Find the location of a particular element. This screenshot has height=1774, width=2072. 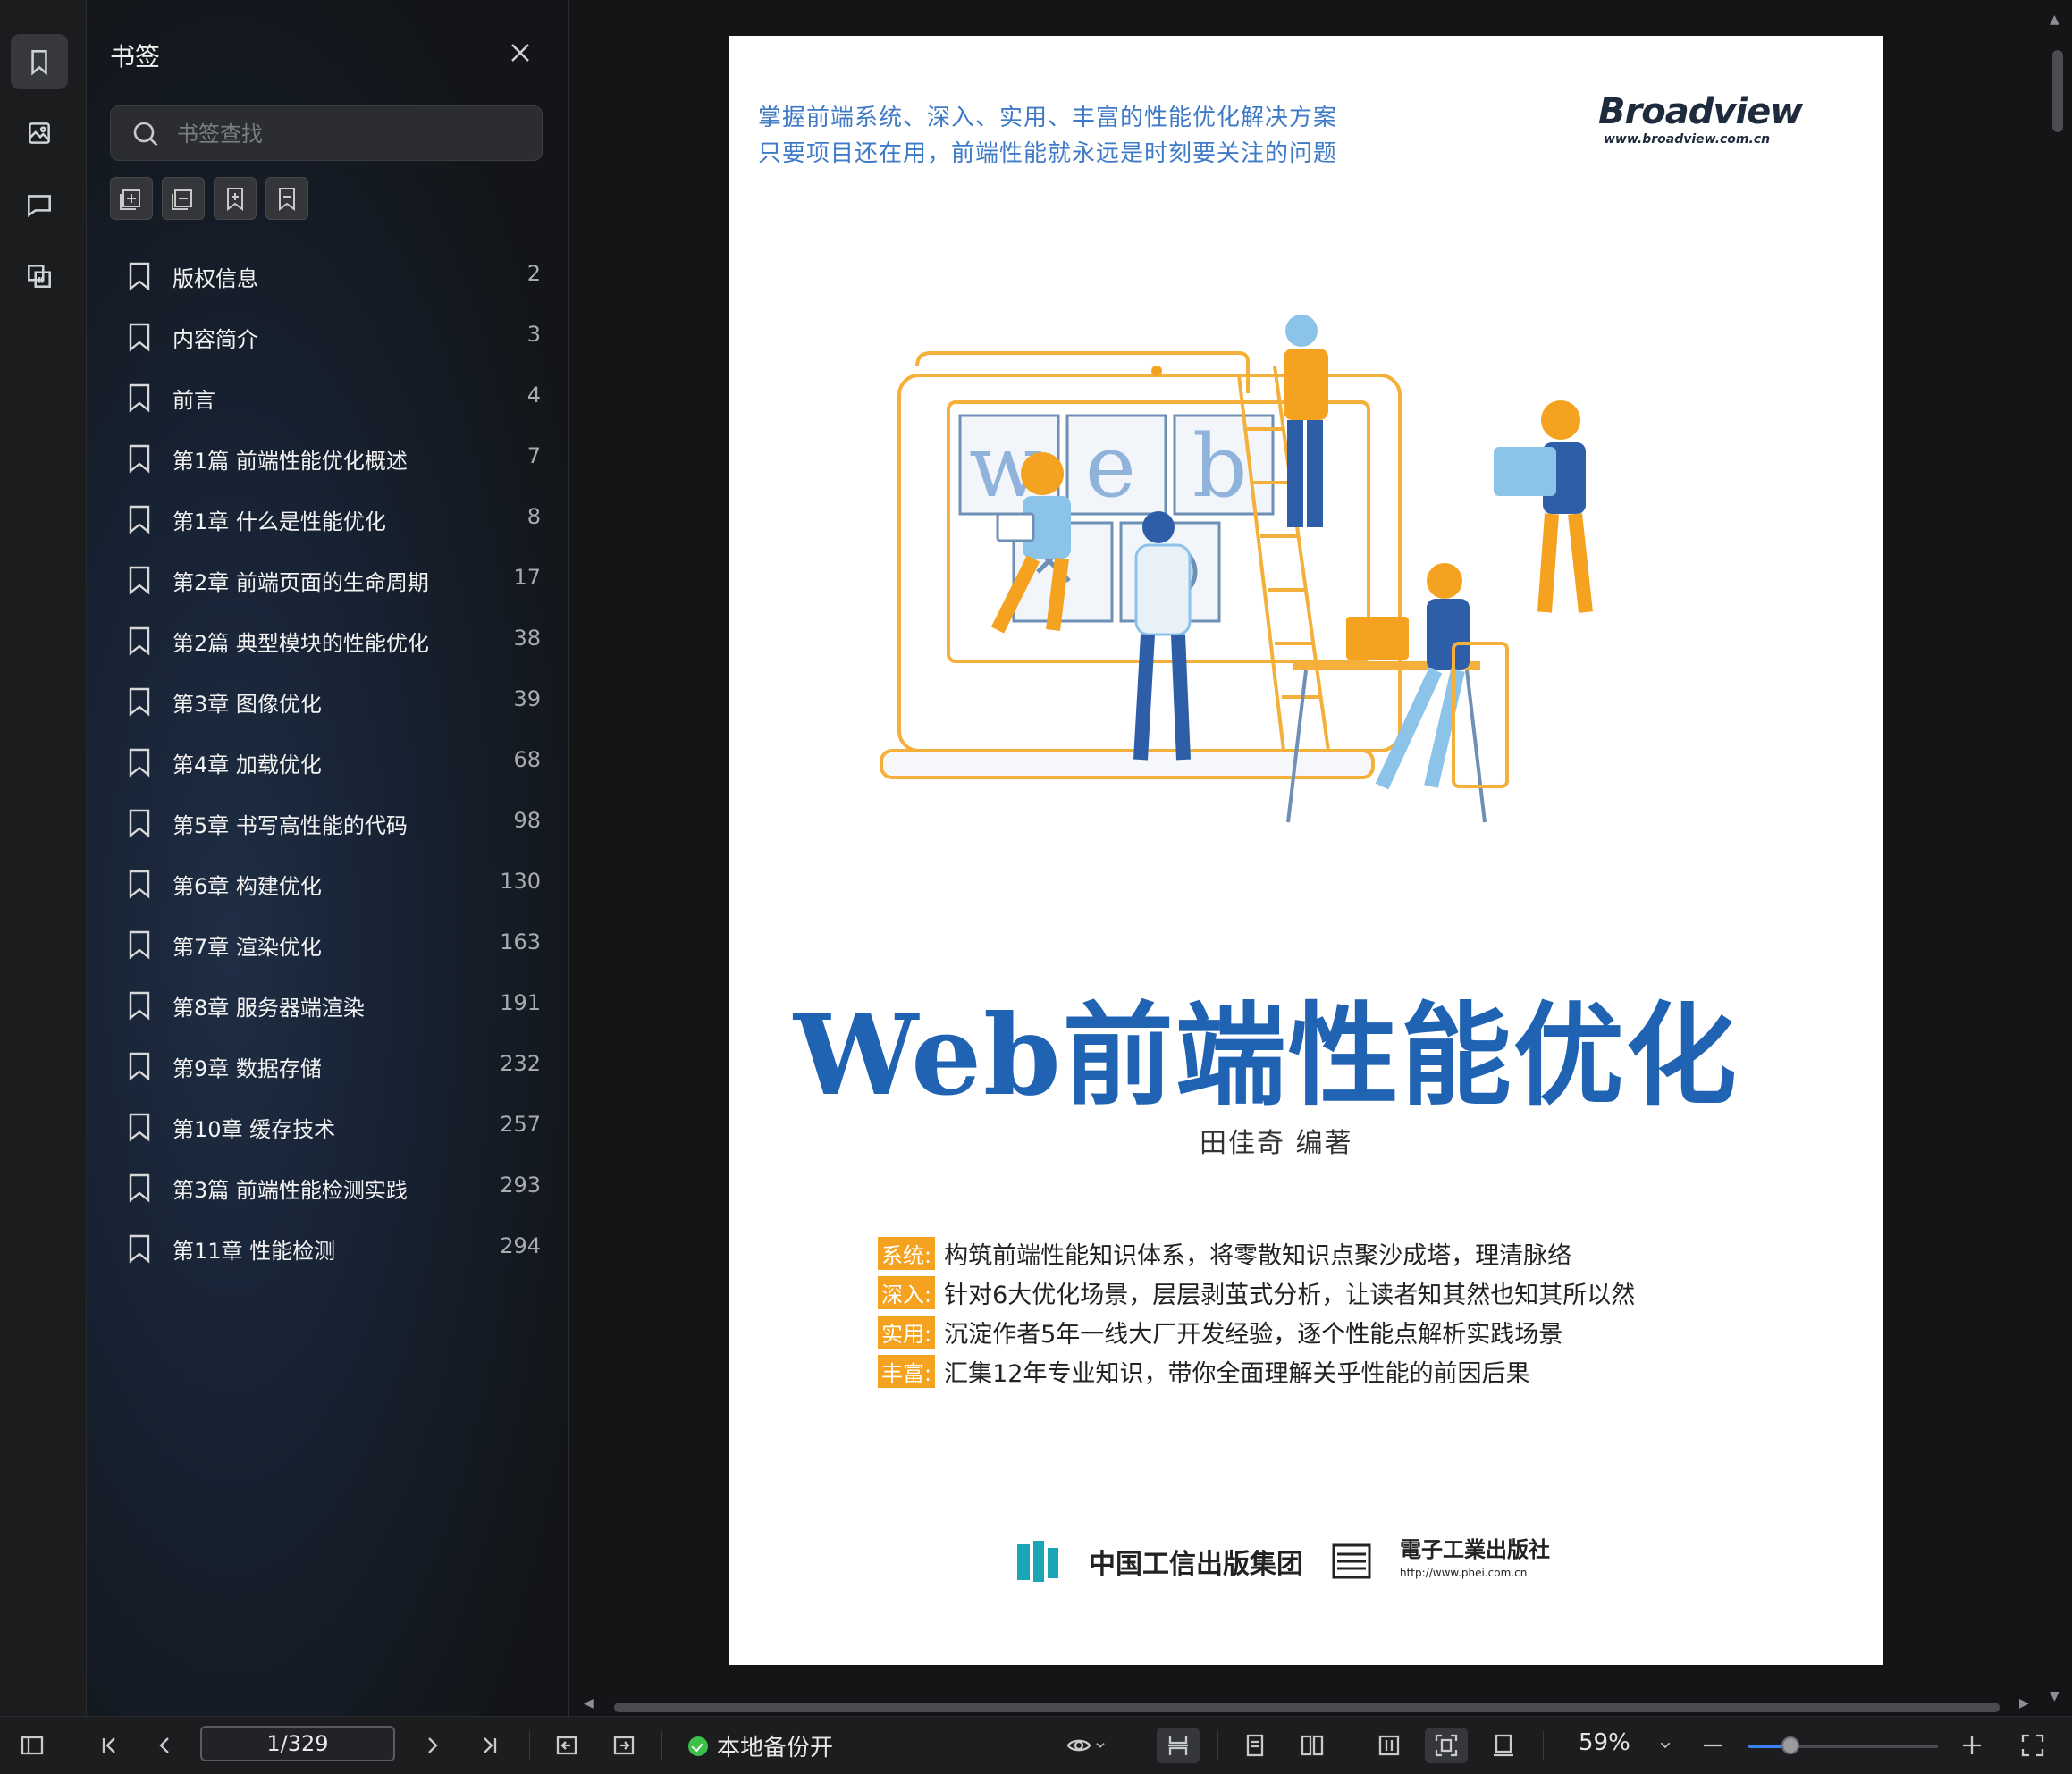

bookmark-page-number: 17 is located at coordinates (527, 578).